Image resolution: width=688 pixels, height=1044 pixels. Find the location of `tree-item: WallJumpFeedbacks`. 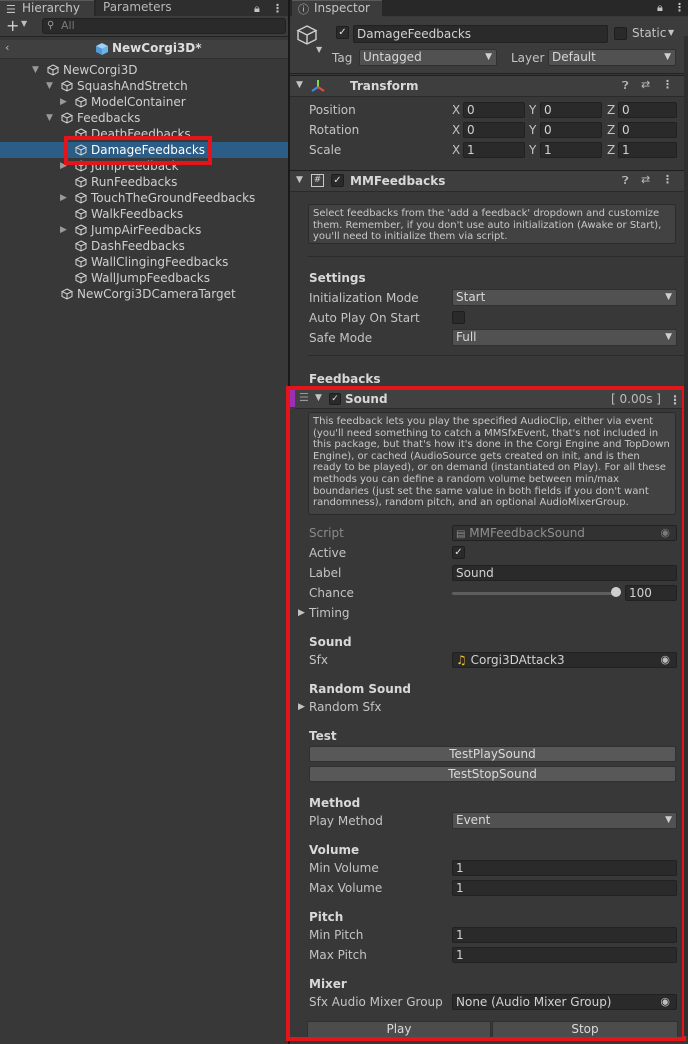

tree-item: WallJumpFeedbacks is located at coordinates (144, 278).